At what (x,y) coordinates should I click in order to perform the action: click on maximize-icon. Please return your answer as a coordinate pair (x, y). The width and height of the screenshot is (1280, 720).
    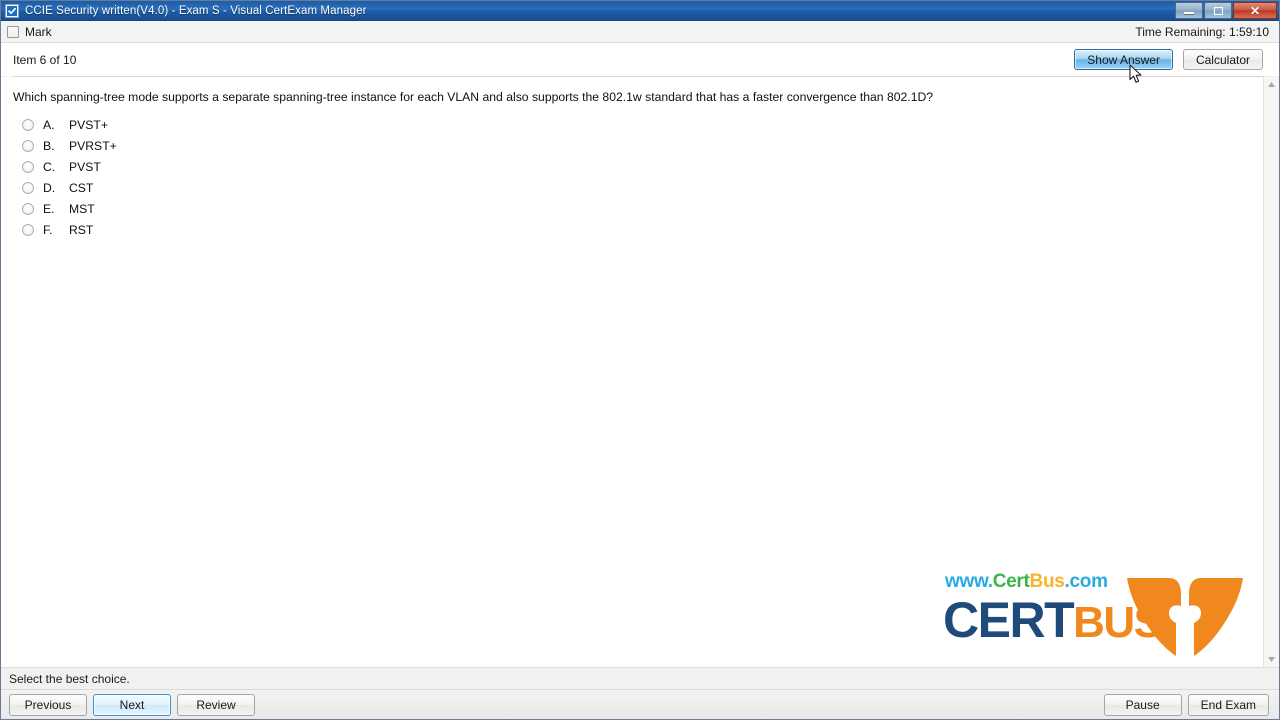
    Looking at the image, I should click on (1218, 10).